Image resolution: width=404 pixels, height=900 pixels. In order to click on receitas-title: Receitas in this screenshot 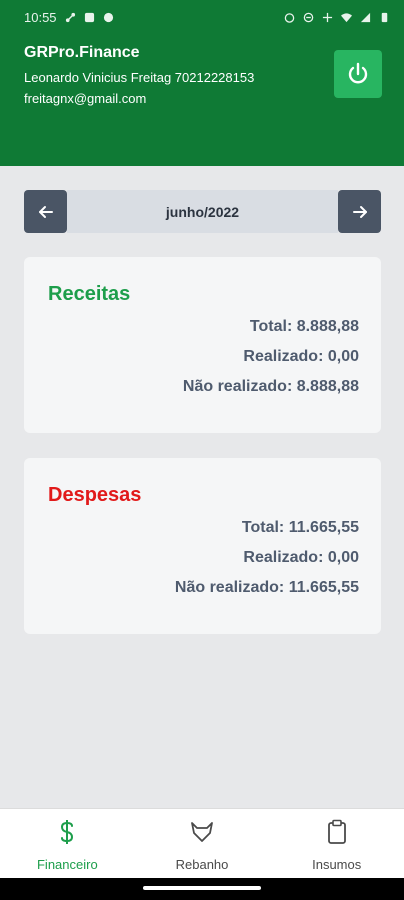, I will do `click(89, 294)`.